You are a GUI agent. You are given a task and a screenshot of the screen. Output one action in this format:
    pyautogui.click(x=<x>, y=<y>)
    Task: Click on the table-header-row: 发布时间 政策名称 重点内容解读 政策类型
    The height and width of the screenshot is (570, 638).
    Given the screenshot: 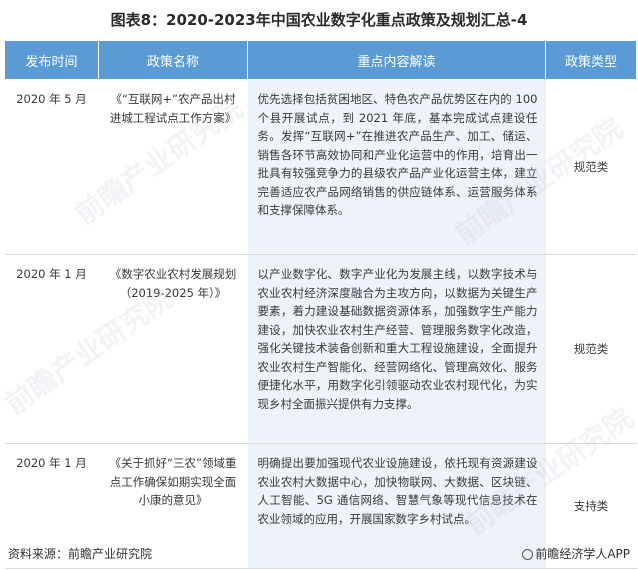 What is the action you would take?
    pyautogui.click(x=320, y=60)
    